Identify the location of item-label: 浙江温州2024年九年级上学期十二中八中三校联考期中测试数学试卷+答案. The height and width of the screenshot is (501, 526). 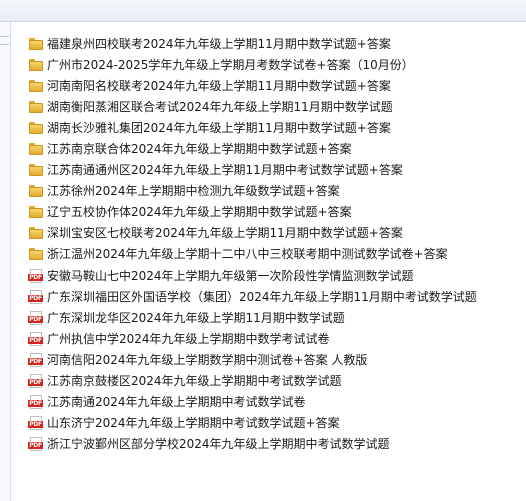
(247, 254).